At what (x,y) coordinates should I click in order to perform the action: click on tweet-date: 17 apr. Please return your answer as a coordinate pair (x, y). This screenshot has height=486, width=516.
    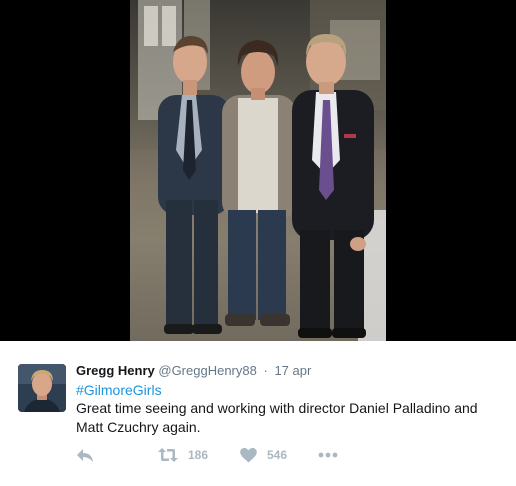
    Looking at the image, I should click on (292, 370).